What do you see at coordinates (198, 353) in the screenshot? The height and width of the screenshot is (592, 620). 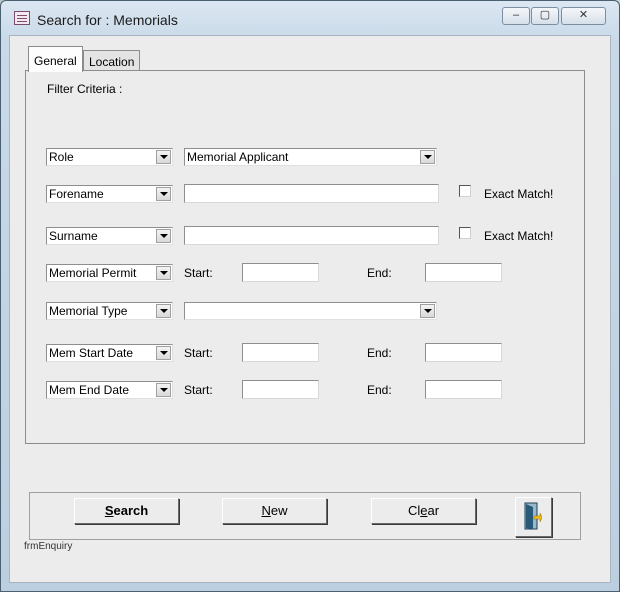 I see `mem-start-date-start-label: Start:` at bounding box center [198, 353].